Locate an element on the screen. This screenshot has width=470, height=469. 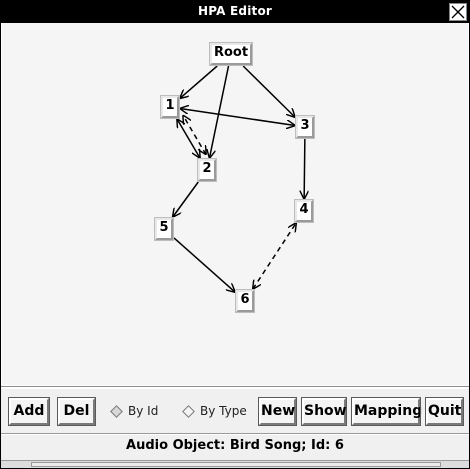
close-button is located at coordinates (458, 12).